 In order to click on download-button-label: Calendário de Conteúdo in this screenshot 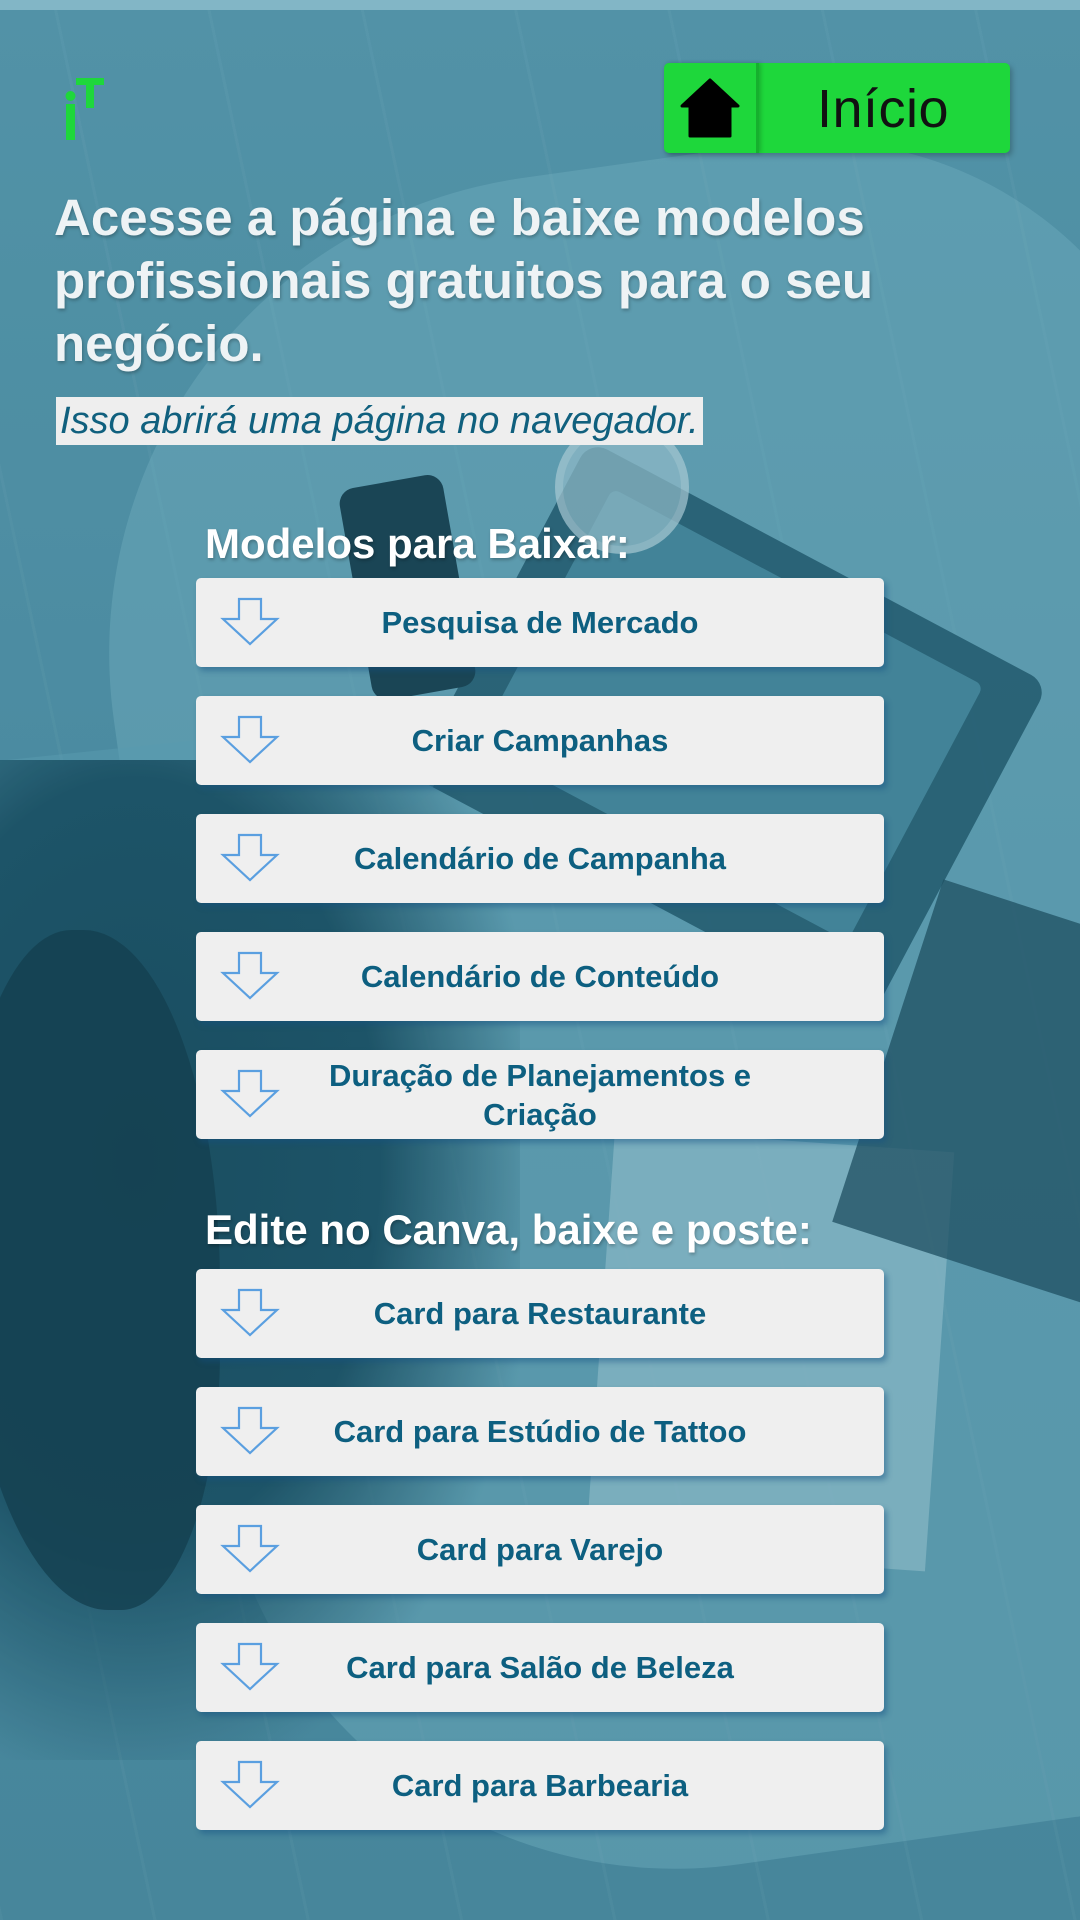, I will do `click(540, 976)`.